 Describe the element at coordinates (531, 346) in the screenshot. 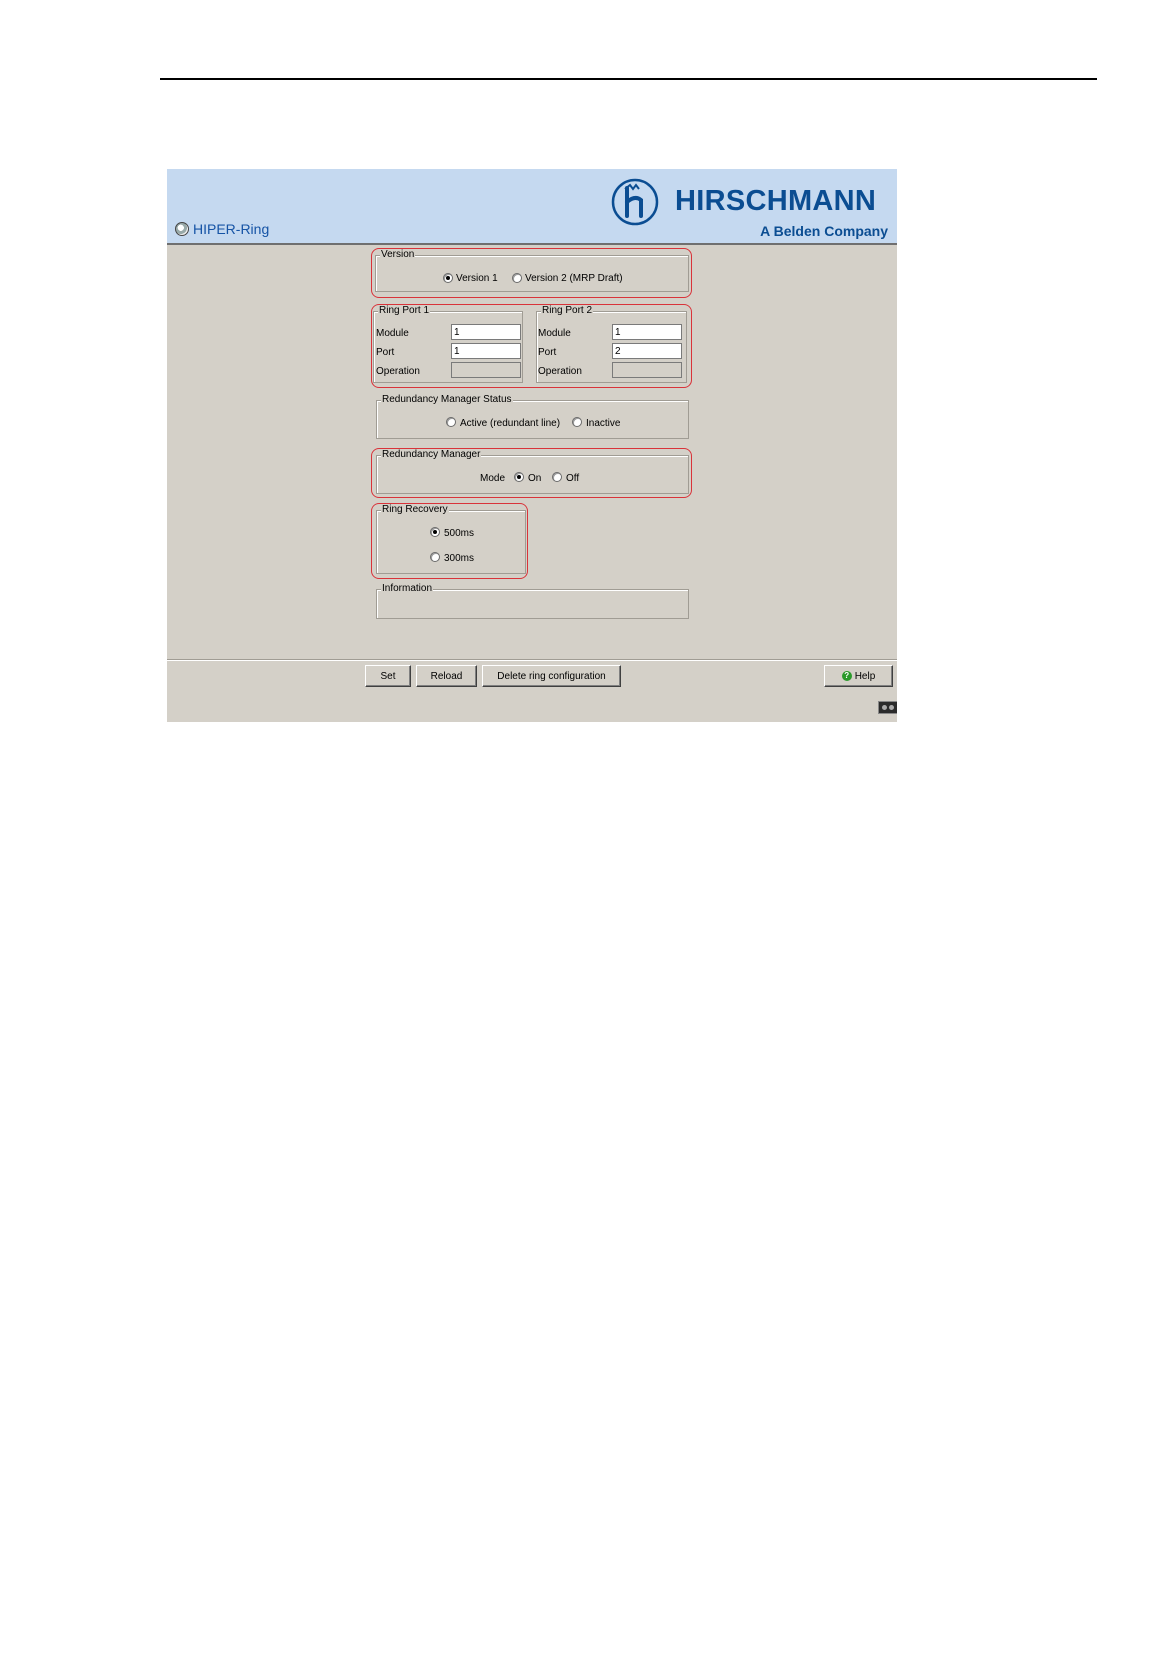

I see `ring-ports-highlight` at that location.